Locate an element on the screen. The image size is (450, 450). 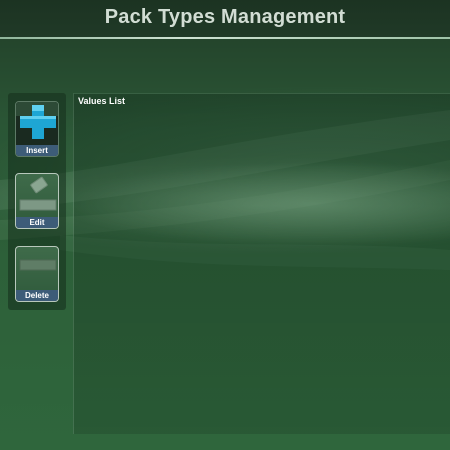
plus-icon is located at coordinates (37, 124).